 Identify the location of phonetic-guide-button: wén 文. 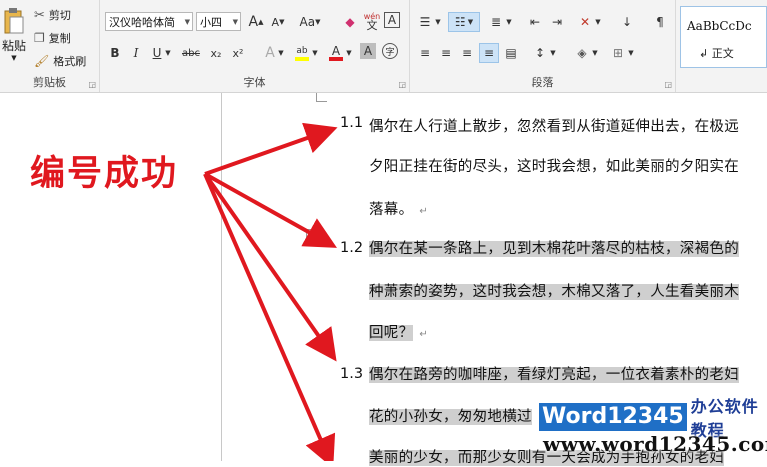
(372, 21).